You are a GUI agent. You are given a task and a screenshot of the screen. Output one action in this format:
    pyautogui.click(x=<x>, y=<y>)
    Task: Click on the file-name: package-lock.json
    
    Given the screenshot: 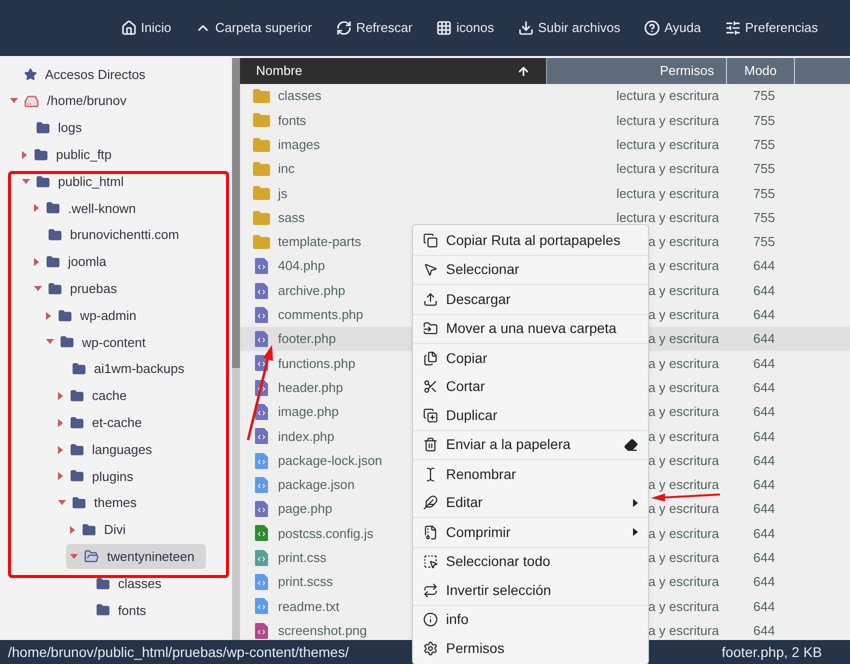 What is the action you would take?
    pyautogui.click(x=330, y=461)
    